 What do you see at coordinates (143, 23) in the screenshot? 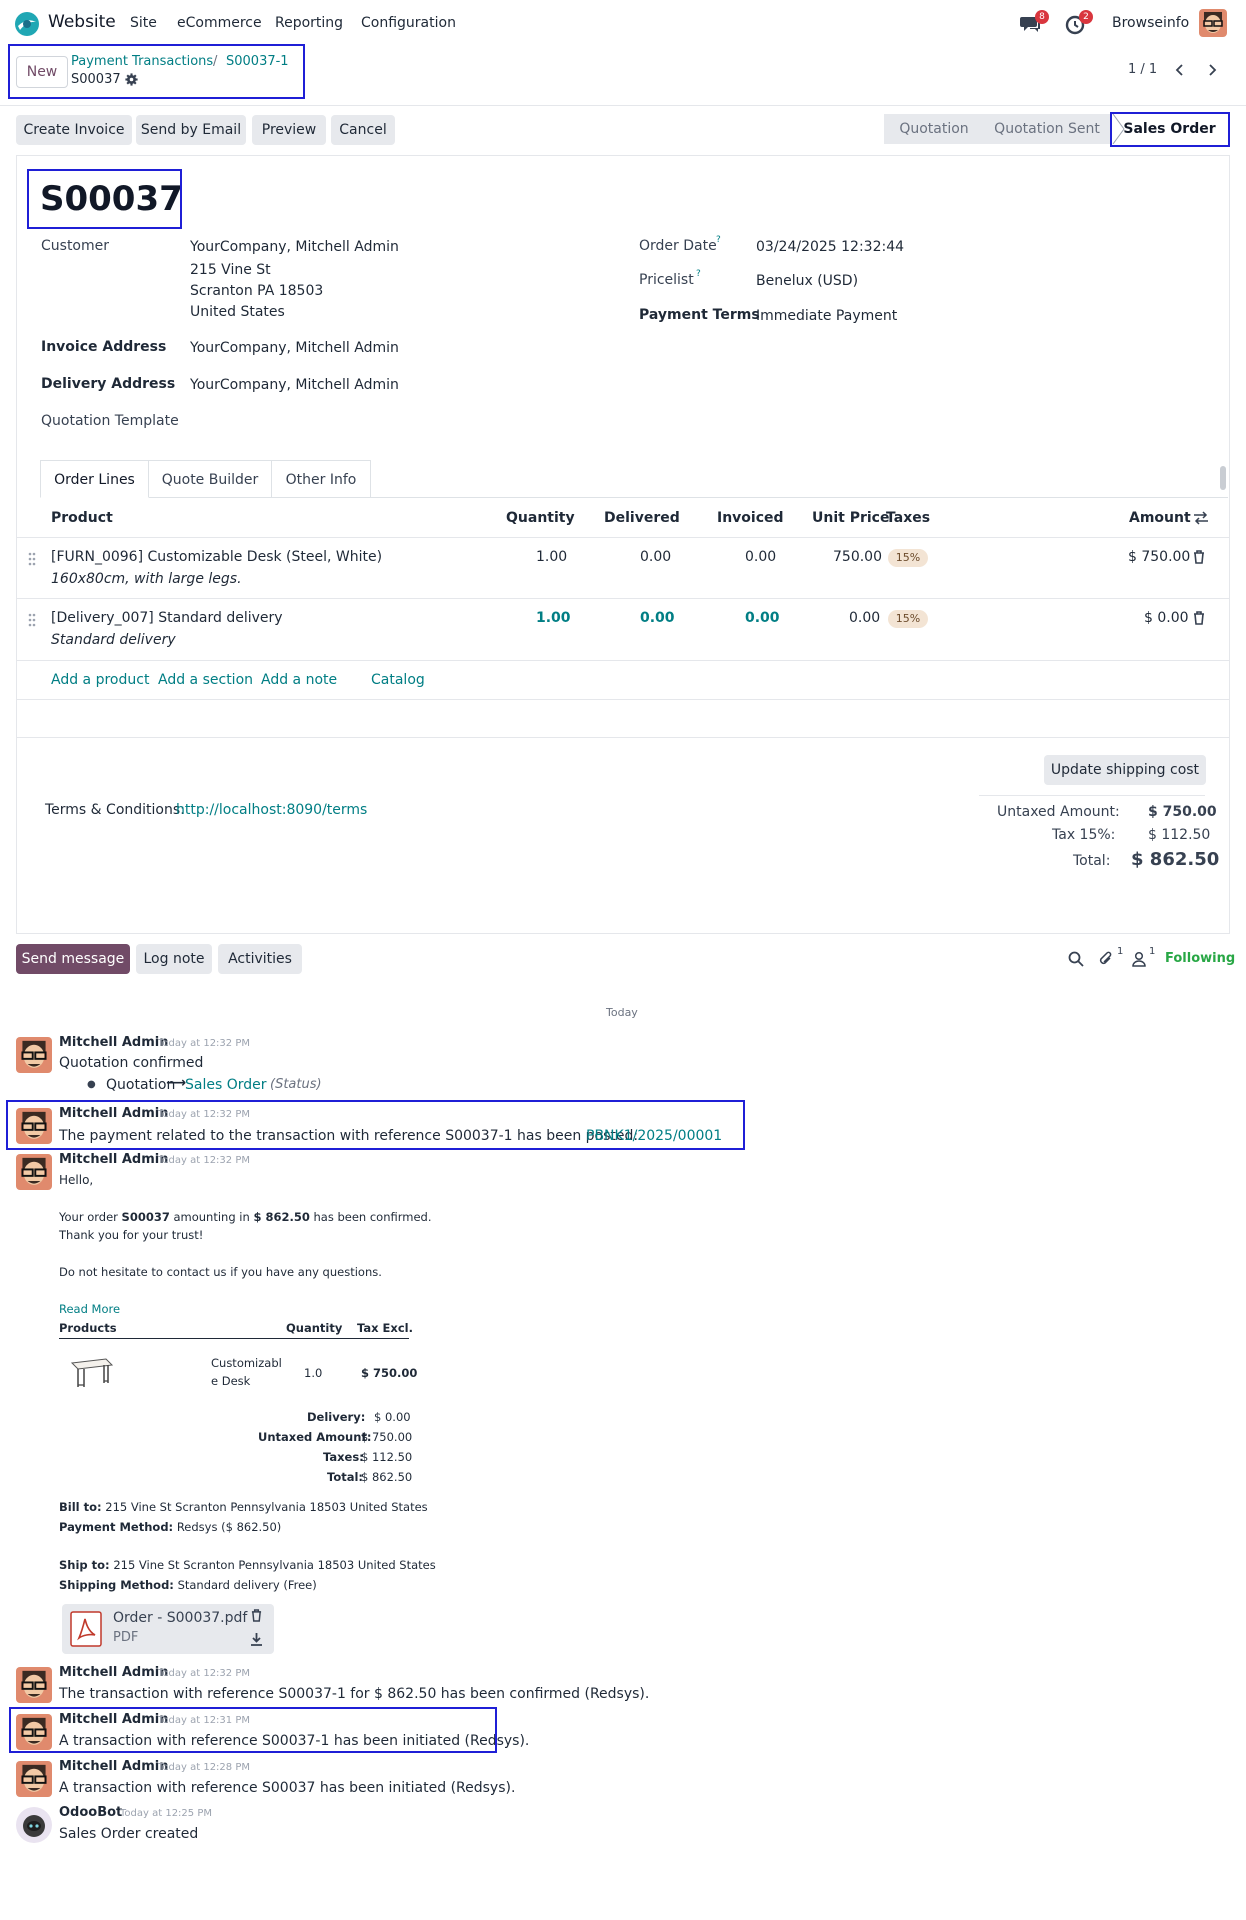
I see `menu-site: Site` at bounding box center [143, 23].